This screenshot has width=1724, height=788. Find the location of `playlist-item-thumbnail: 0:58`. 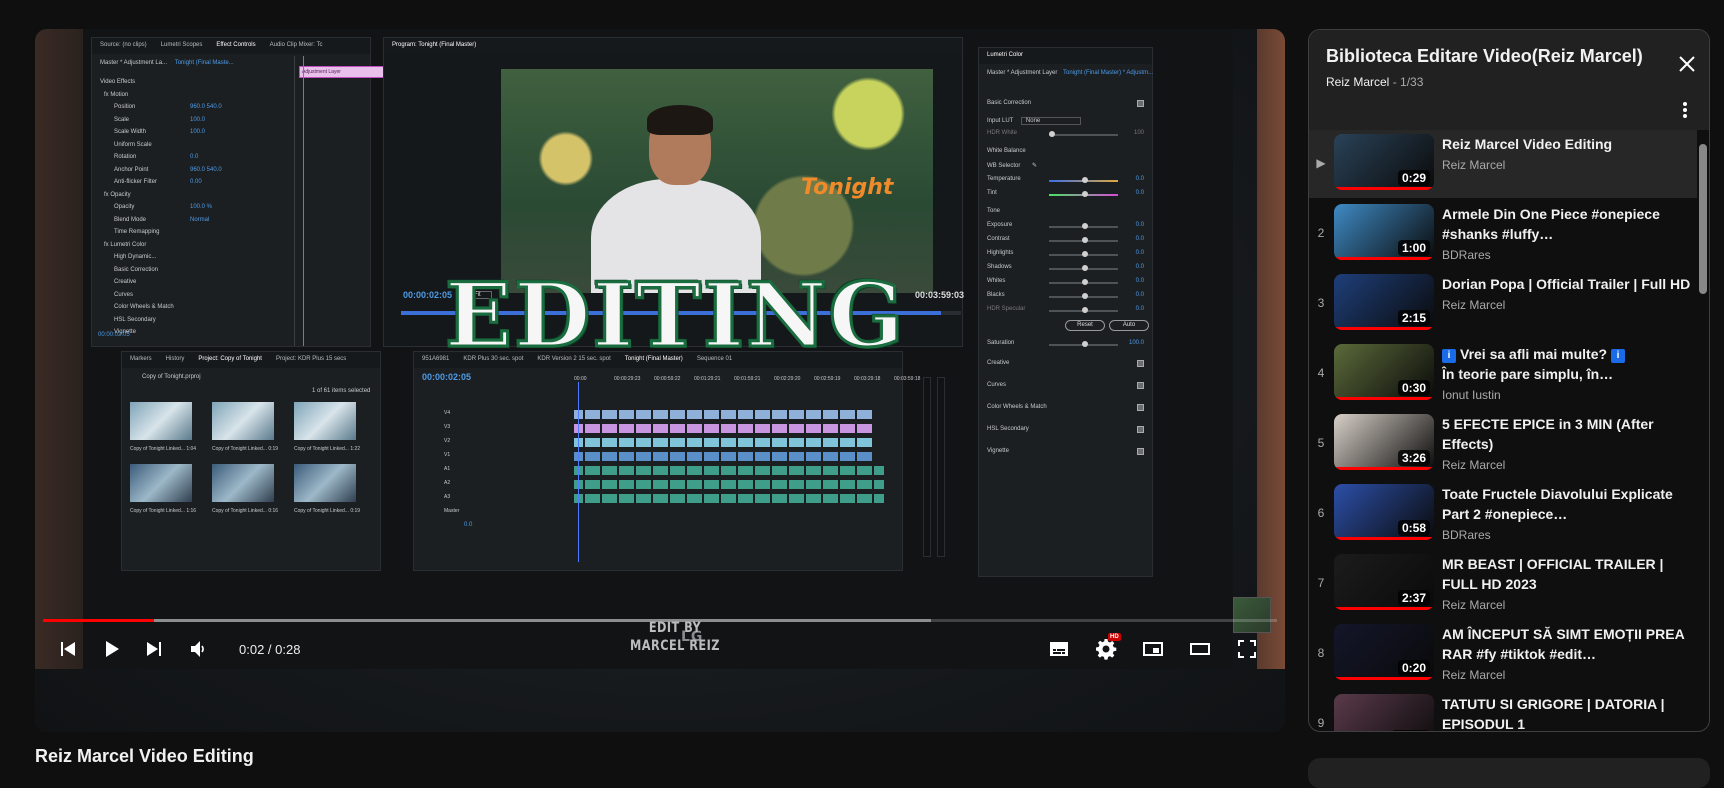

playlist-item-thumbnail: 0:58 is located at coordinates (1384, 512).